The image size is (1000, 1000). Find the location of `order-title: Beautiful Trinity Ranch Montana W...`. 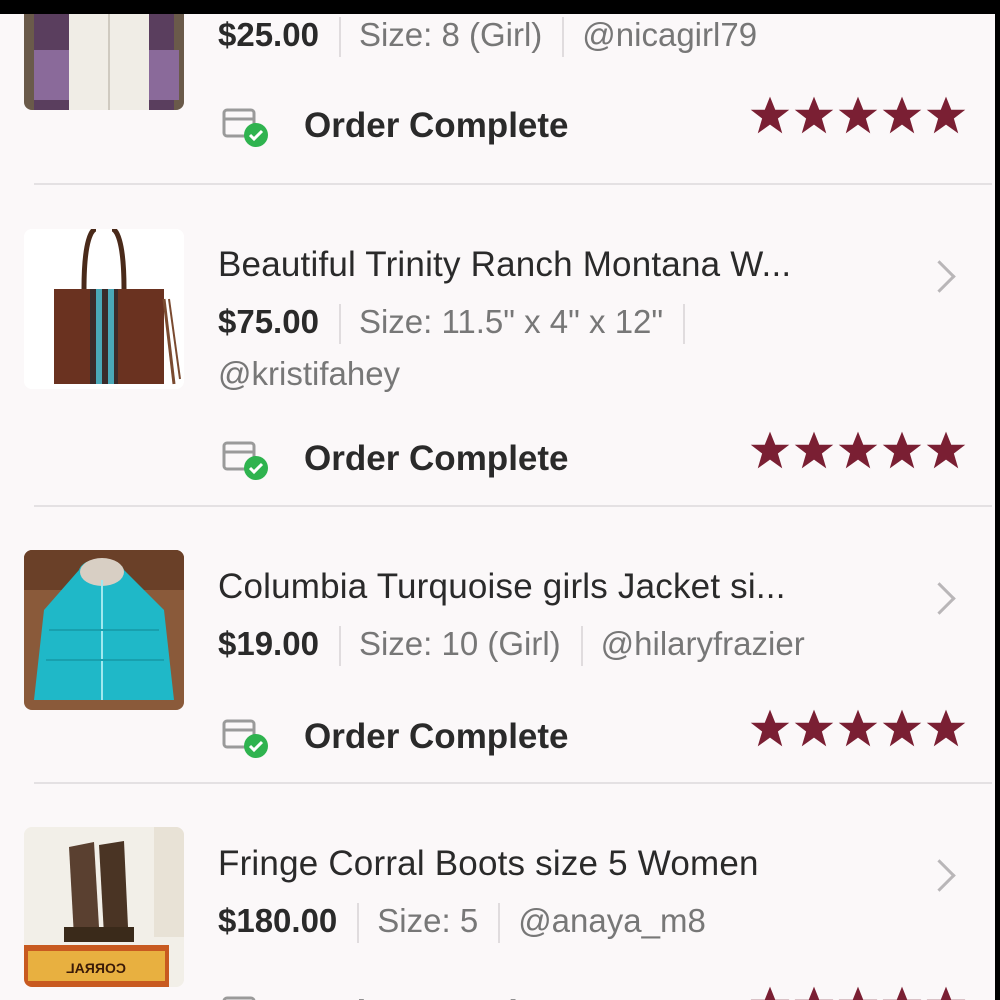

order-title: Beautiful Trinity Ranch Montana W... is located at coordinates (504, 265).